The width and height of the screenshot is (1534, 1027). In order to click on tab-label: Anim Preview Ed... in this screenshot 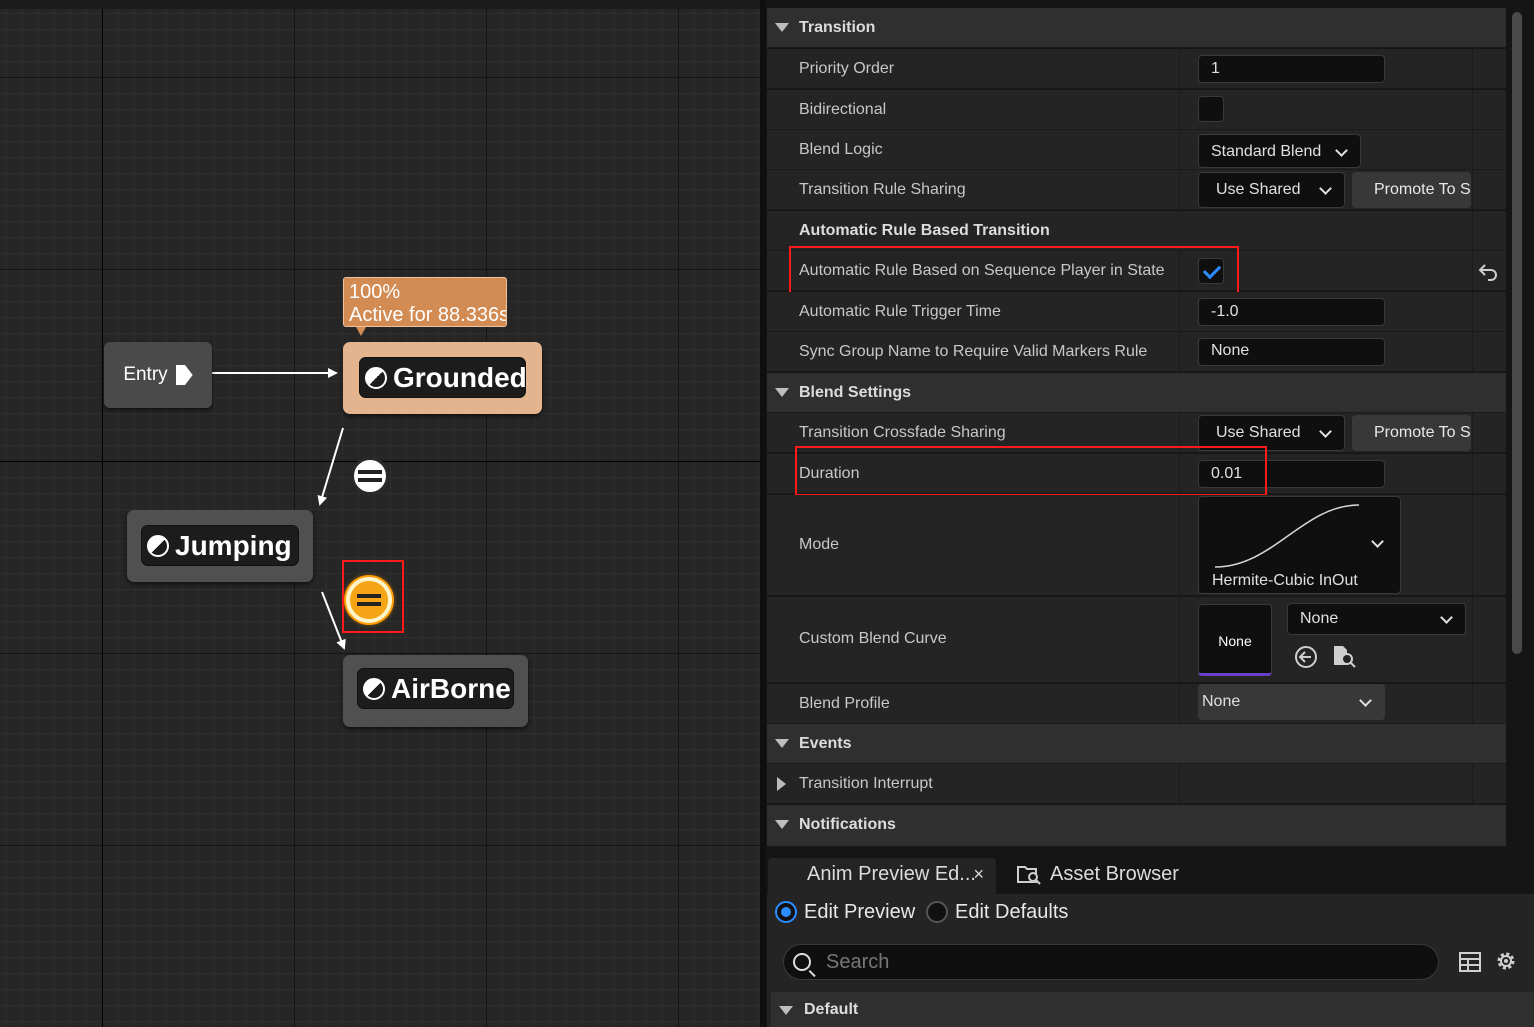, I will do `click(891, 874)`.